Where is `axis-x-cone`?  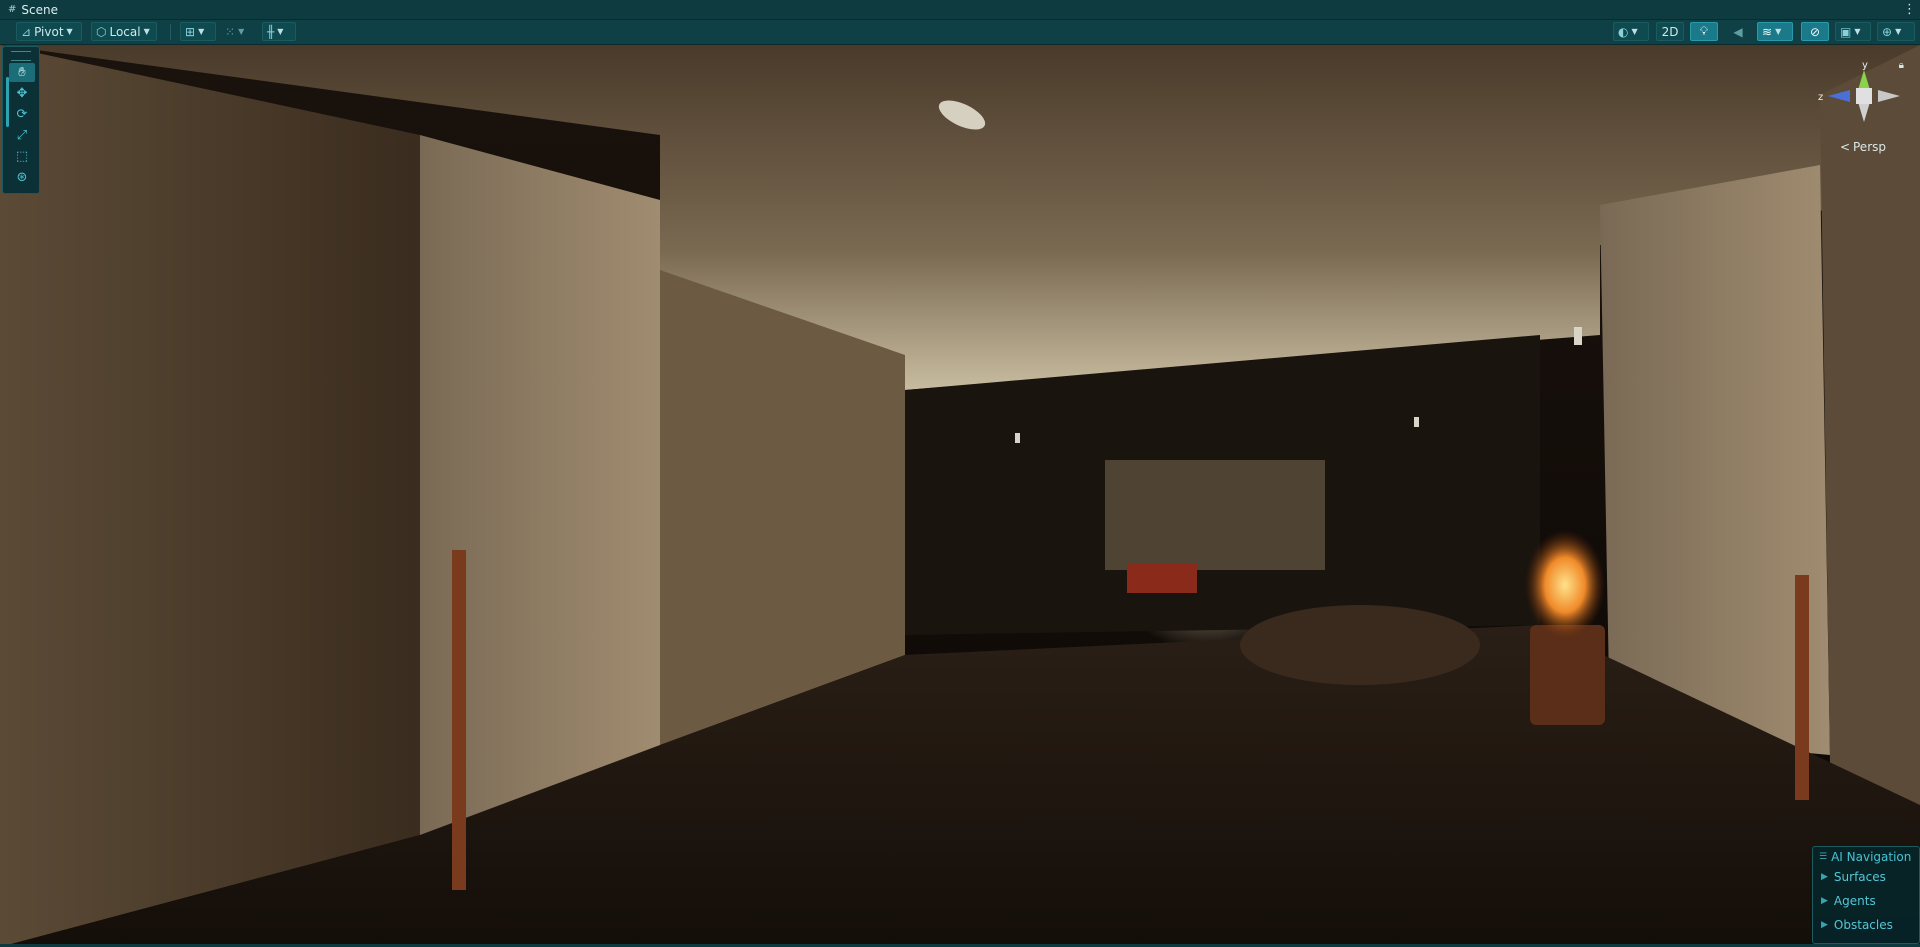 axis-x-cone is located at coordinates (1889, 96).